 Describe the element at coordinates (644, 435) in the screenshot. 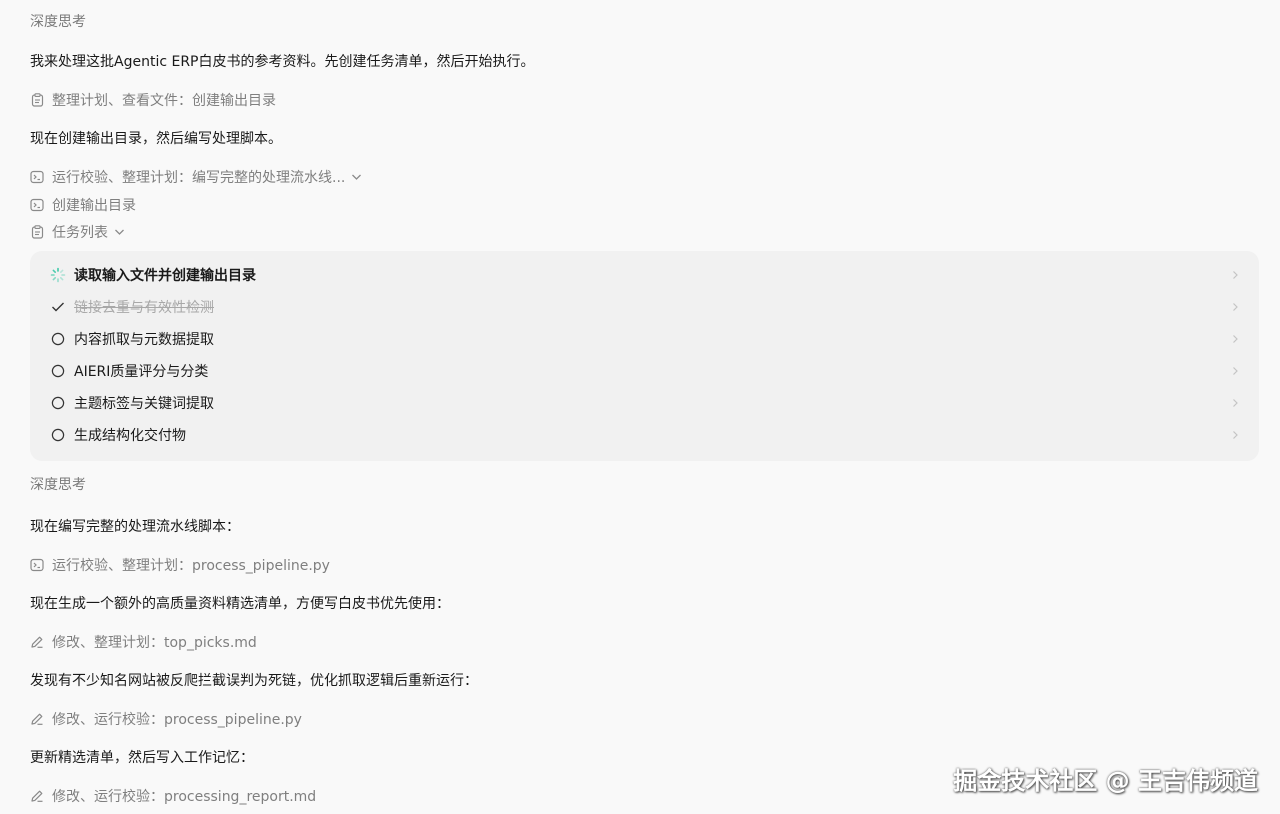

I see `task-item: 生成结构化交付物` at that location.